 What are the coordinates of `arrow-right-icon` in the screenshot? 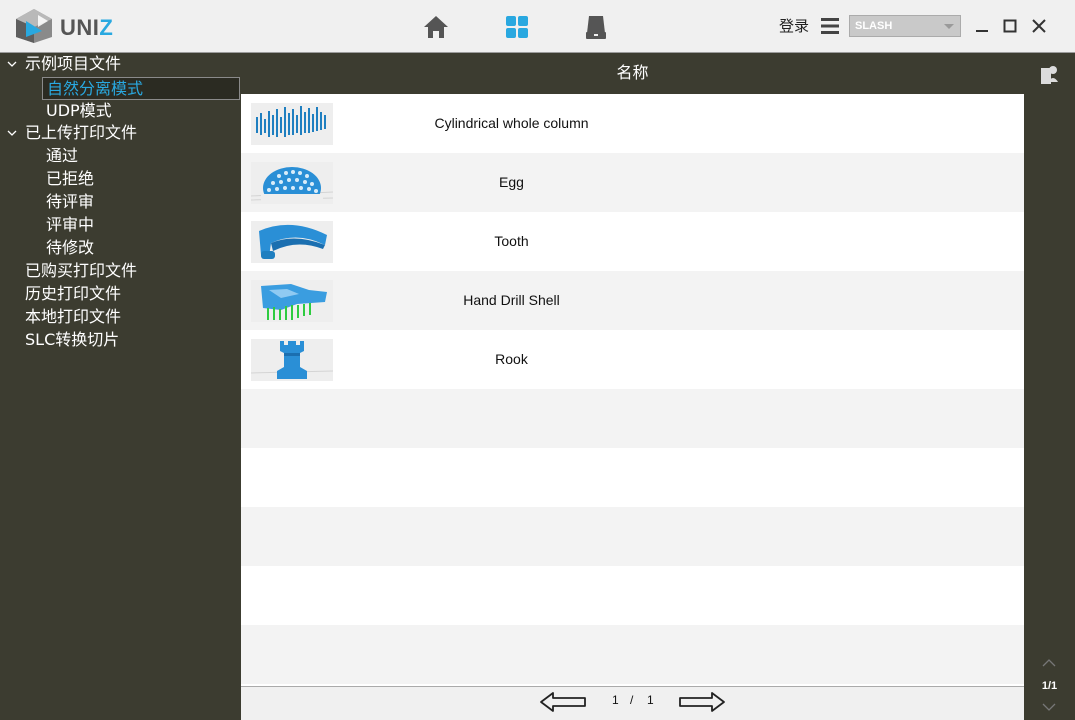 It's located at (702, 702).